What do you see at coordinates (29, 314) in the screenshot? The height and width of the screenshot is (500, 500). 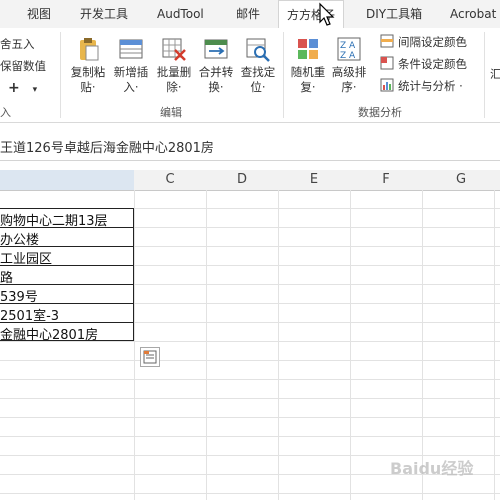 I see `cell-b6: 2501室-3` at bounding box center [29, 314].